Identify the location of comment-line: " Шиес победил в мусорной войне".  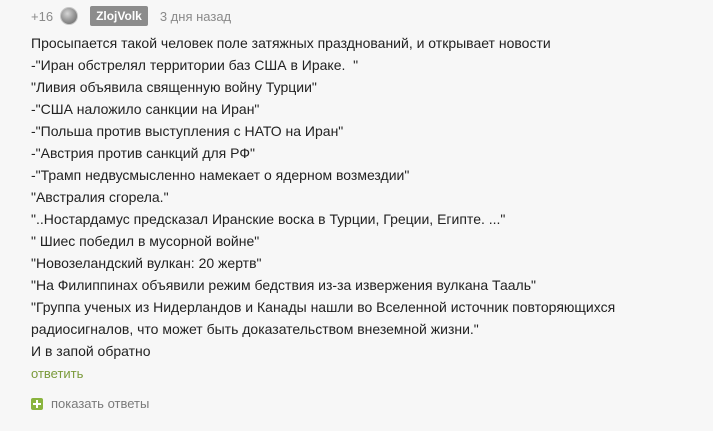
(145, 241).